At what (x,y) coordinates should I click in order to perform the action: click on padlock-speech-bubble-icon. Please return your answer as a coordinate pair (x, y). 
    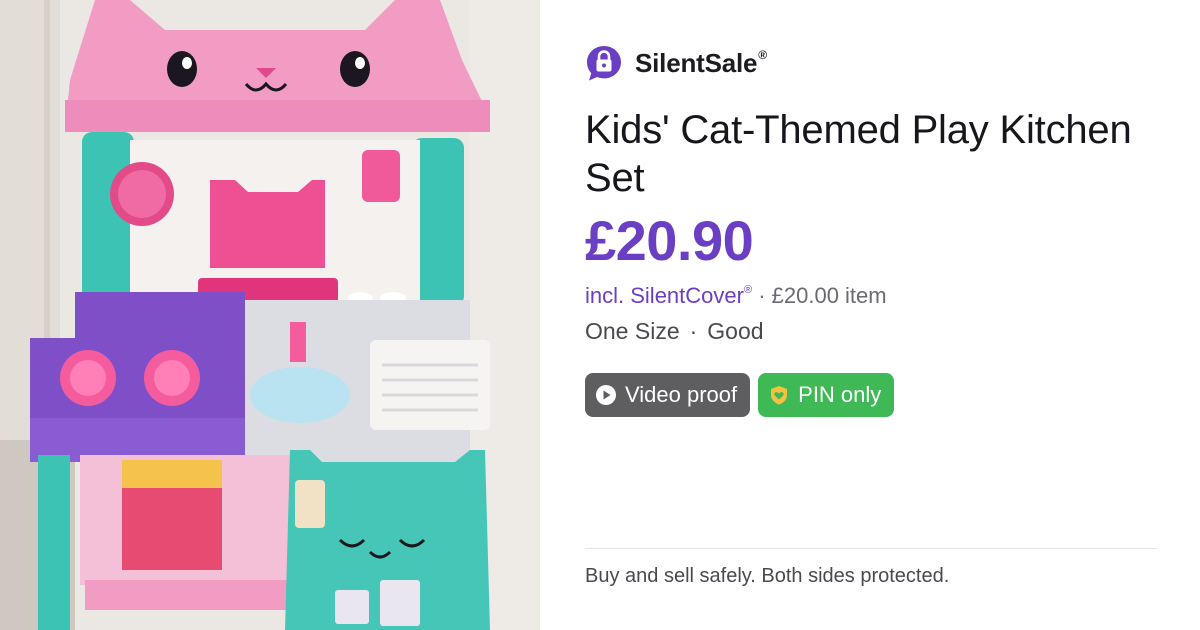
    Looking at the image, I should click on (604, 63).